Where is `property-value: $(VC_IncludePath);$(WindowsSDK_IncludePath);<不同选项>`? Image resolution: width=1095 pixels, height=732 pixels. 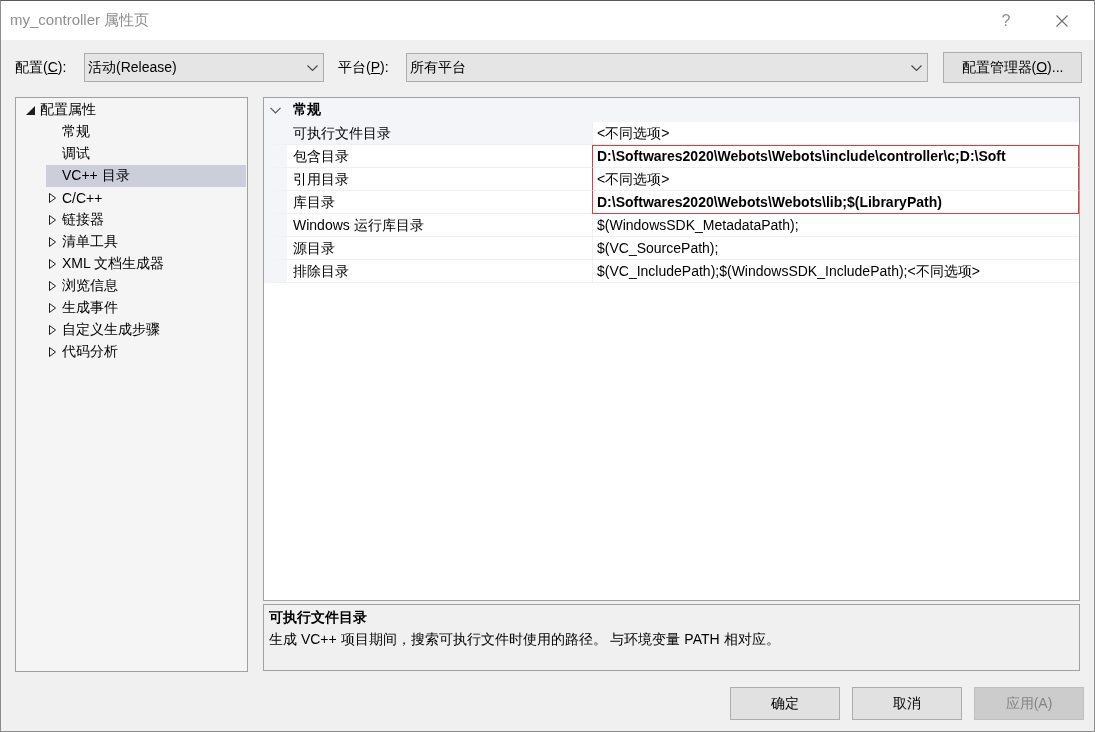
property-value: $(VC_IncludePath);$(WindowsSDK_IncludePath);<不同选项> is located at coordinates (835, 271).